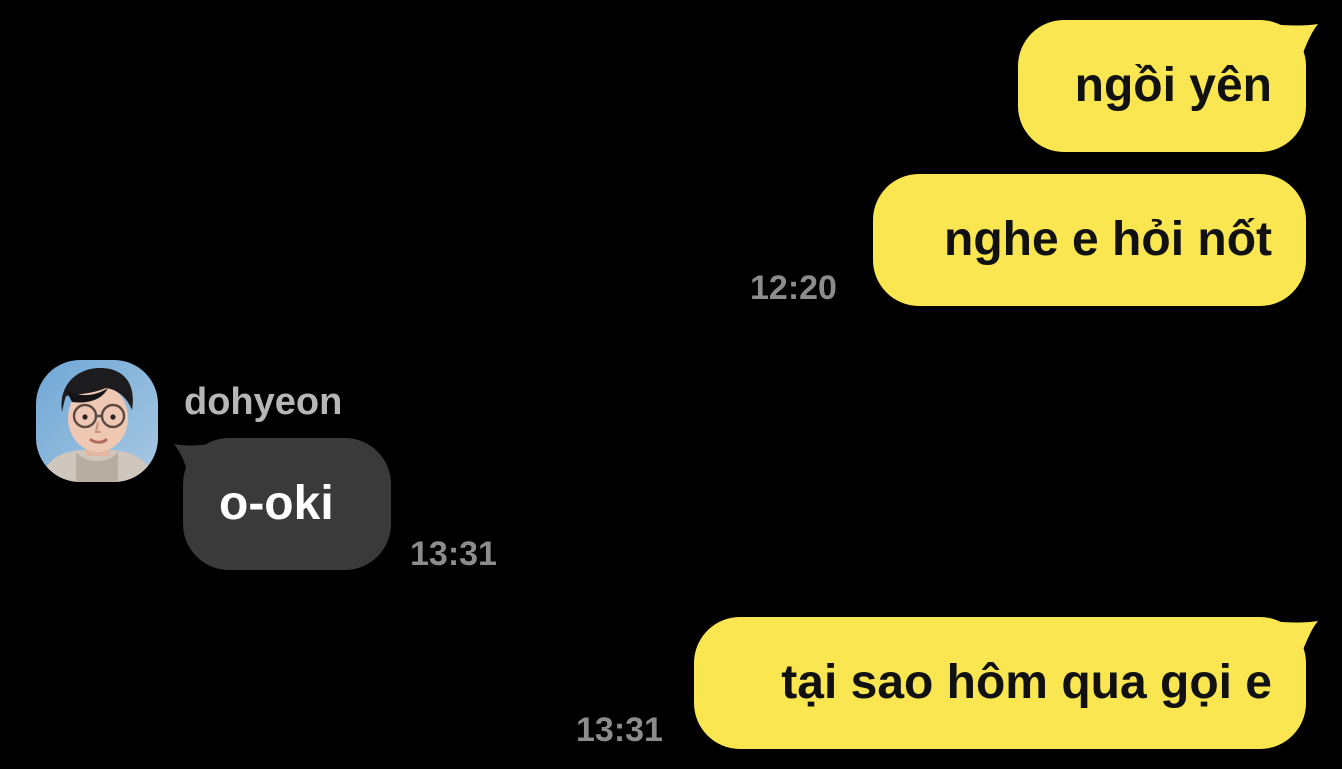 This screenshot has width=1342, height=769. I want to click on sender-name: dohyeon, so click(263, 402).